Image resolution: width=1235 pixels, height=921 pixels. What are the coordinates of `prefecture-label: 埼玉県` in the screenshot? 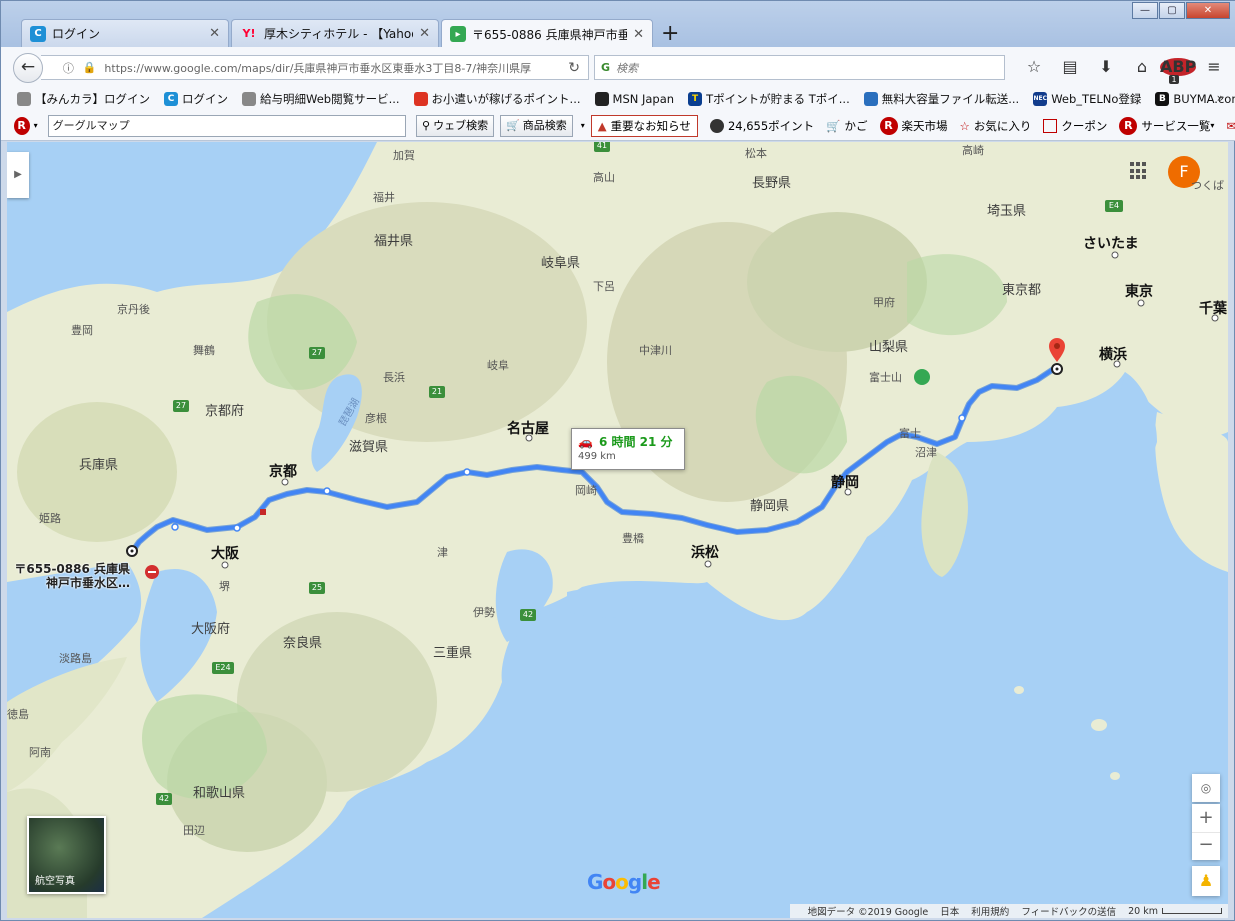 It's located at (1007, 211).